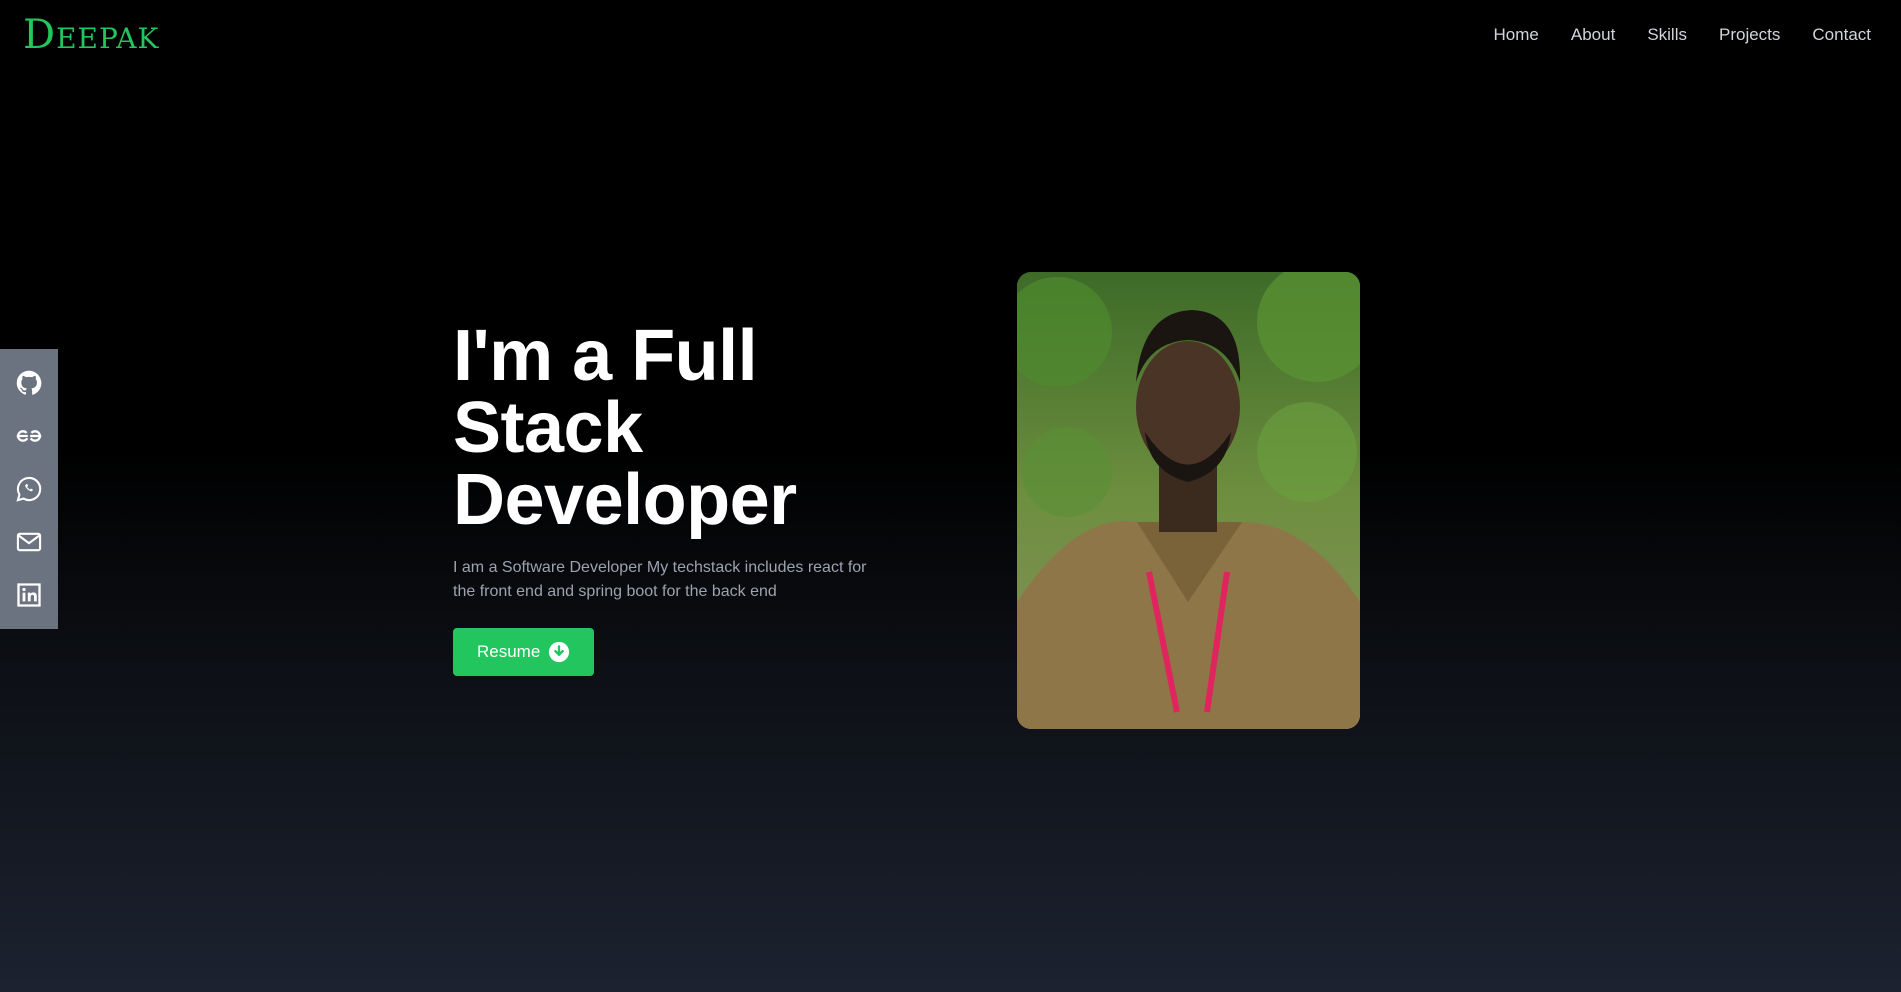 This screenshot has height=992, width=1901. I want to click on headline-line-3: Developer, so click(625, 500).